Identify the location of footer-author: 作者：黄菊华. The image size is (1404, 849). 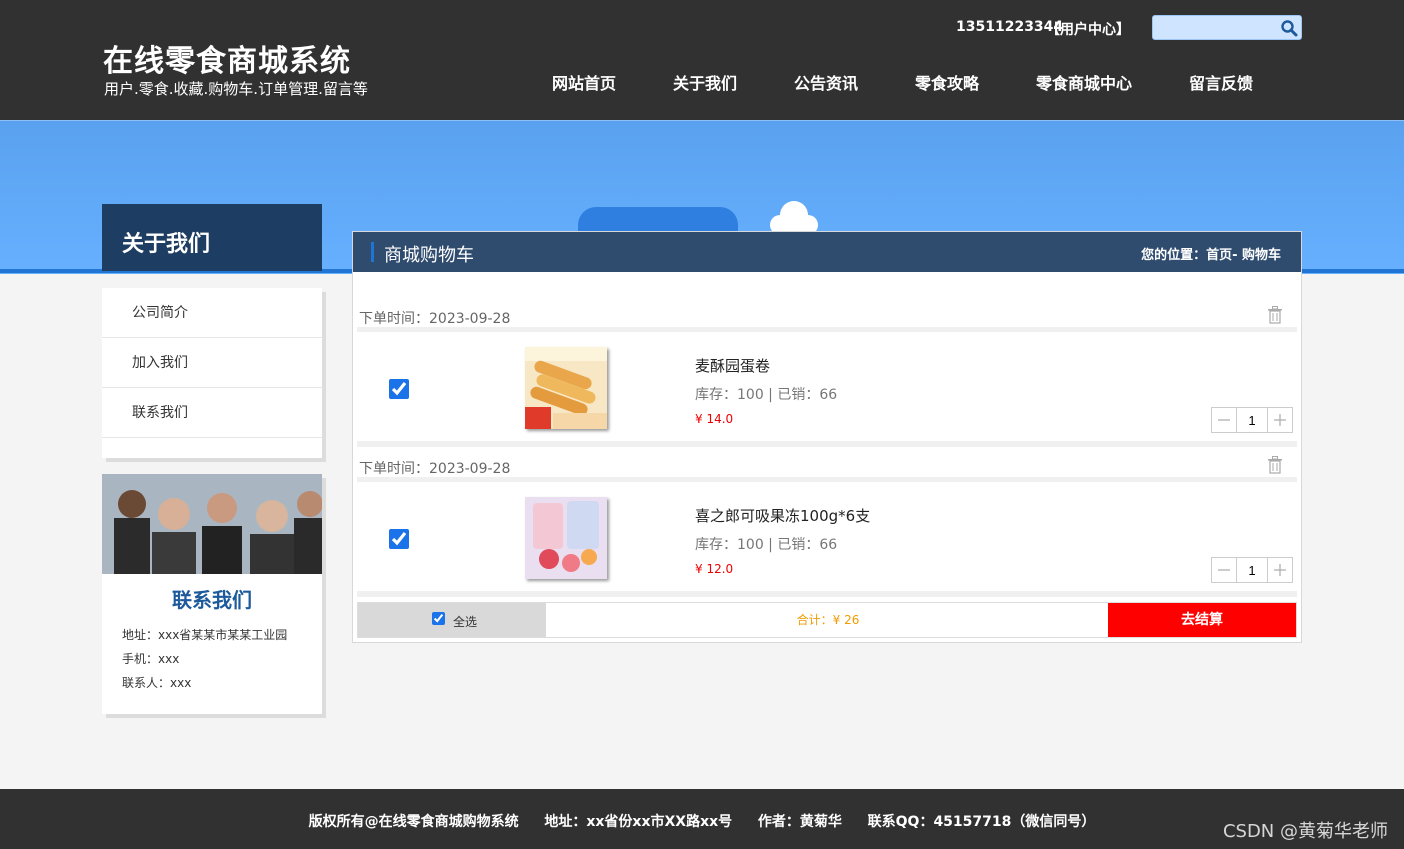
(799, 822).